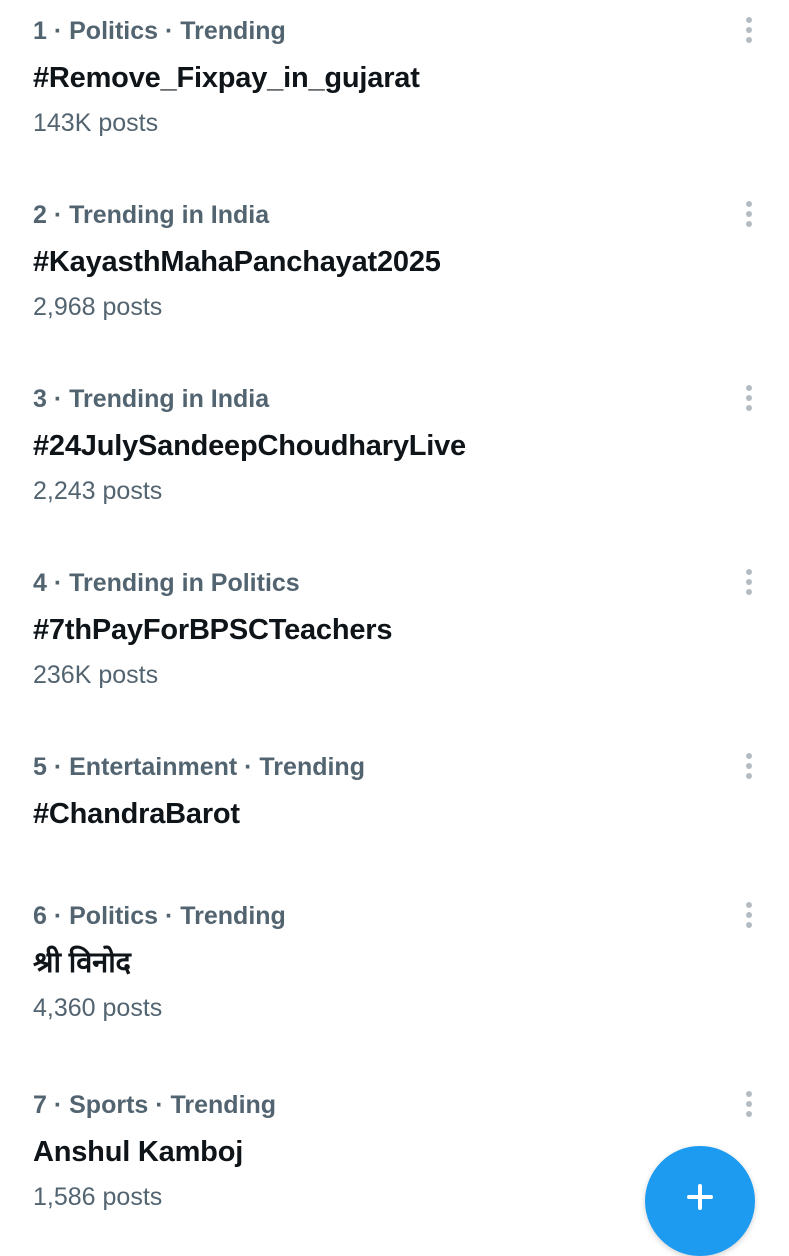 The height and width of the screenshot is (1256, 789). Describe the element at coordinates (136, 814) in the screenshot. I see `trend-title: #ChandraBarot` at that location.